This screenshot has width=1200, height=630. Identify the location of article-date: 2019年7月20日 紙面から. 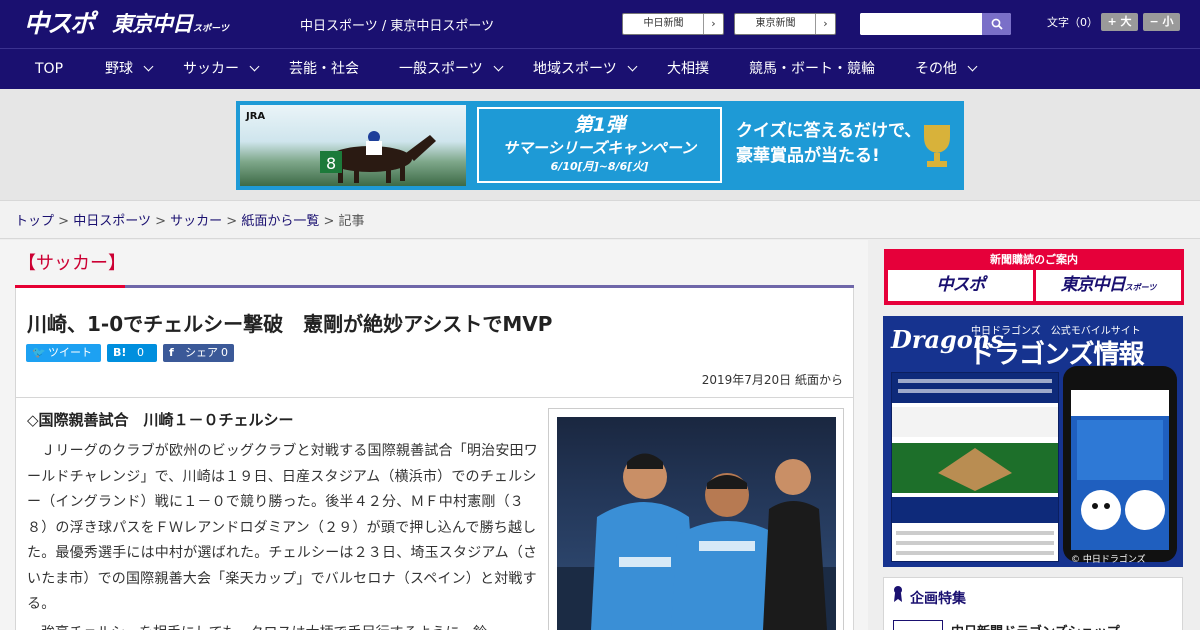
(772, 380).